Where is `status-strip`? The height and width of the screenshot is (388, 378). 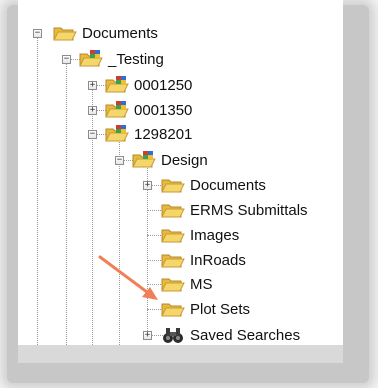 status-strip is located at coordinates (180, 354).